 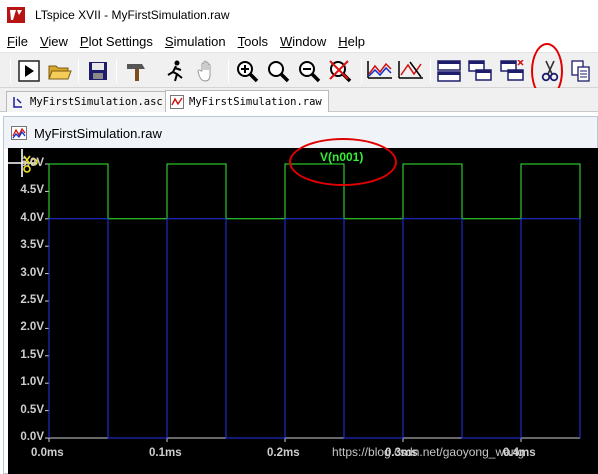 What do you see at coordinates (428, 452) in the screenshot?
I see `watermark: https://blog.csdn.net/gaoyong_wang` at bounding box center [428, 452].